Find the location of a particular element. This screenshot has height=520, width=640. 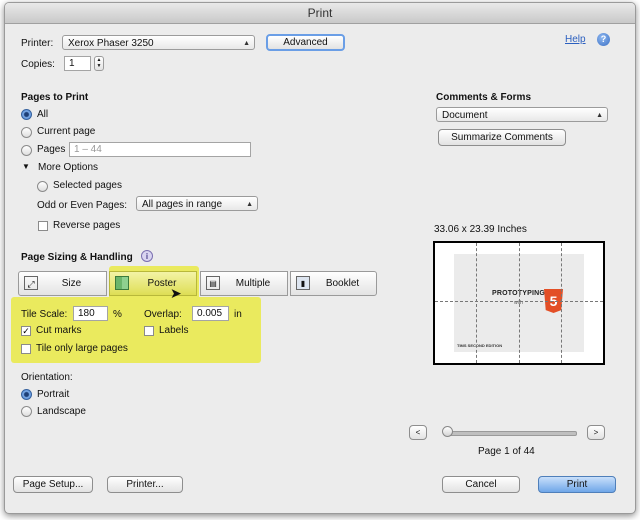

cut-marks-label: Cut marks is located at coordinates (59, 330).